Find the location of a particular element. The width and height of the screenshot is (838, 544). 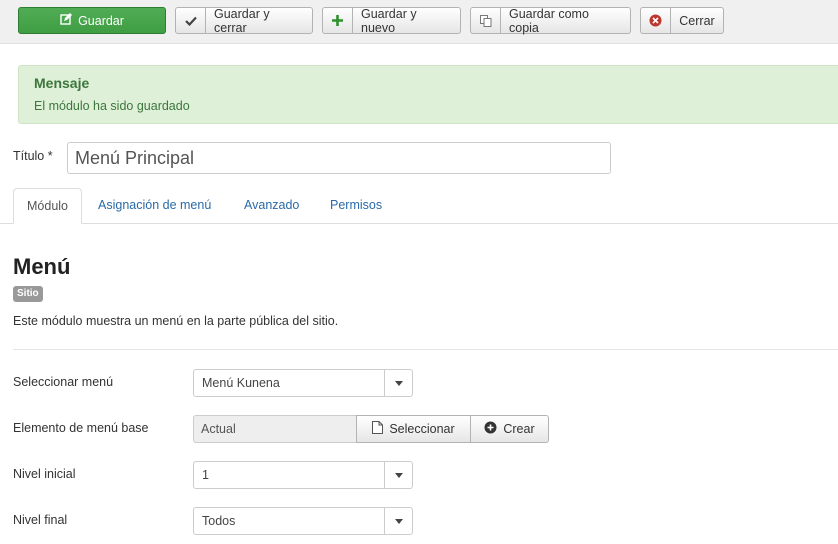

plus-circle-icon is located at coordinates (490, 429).